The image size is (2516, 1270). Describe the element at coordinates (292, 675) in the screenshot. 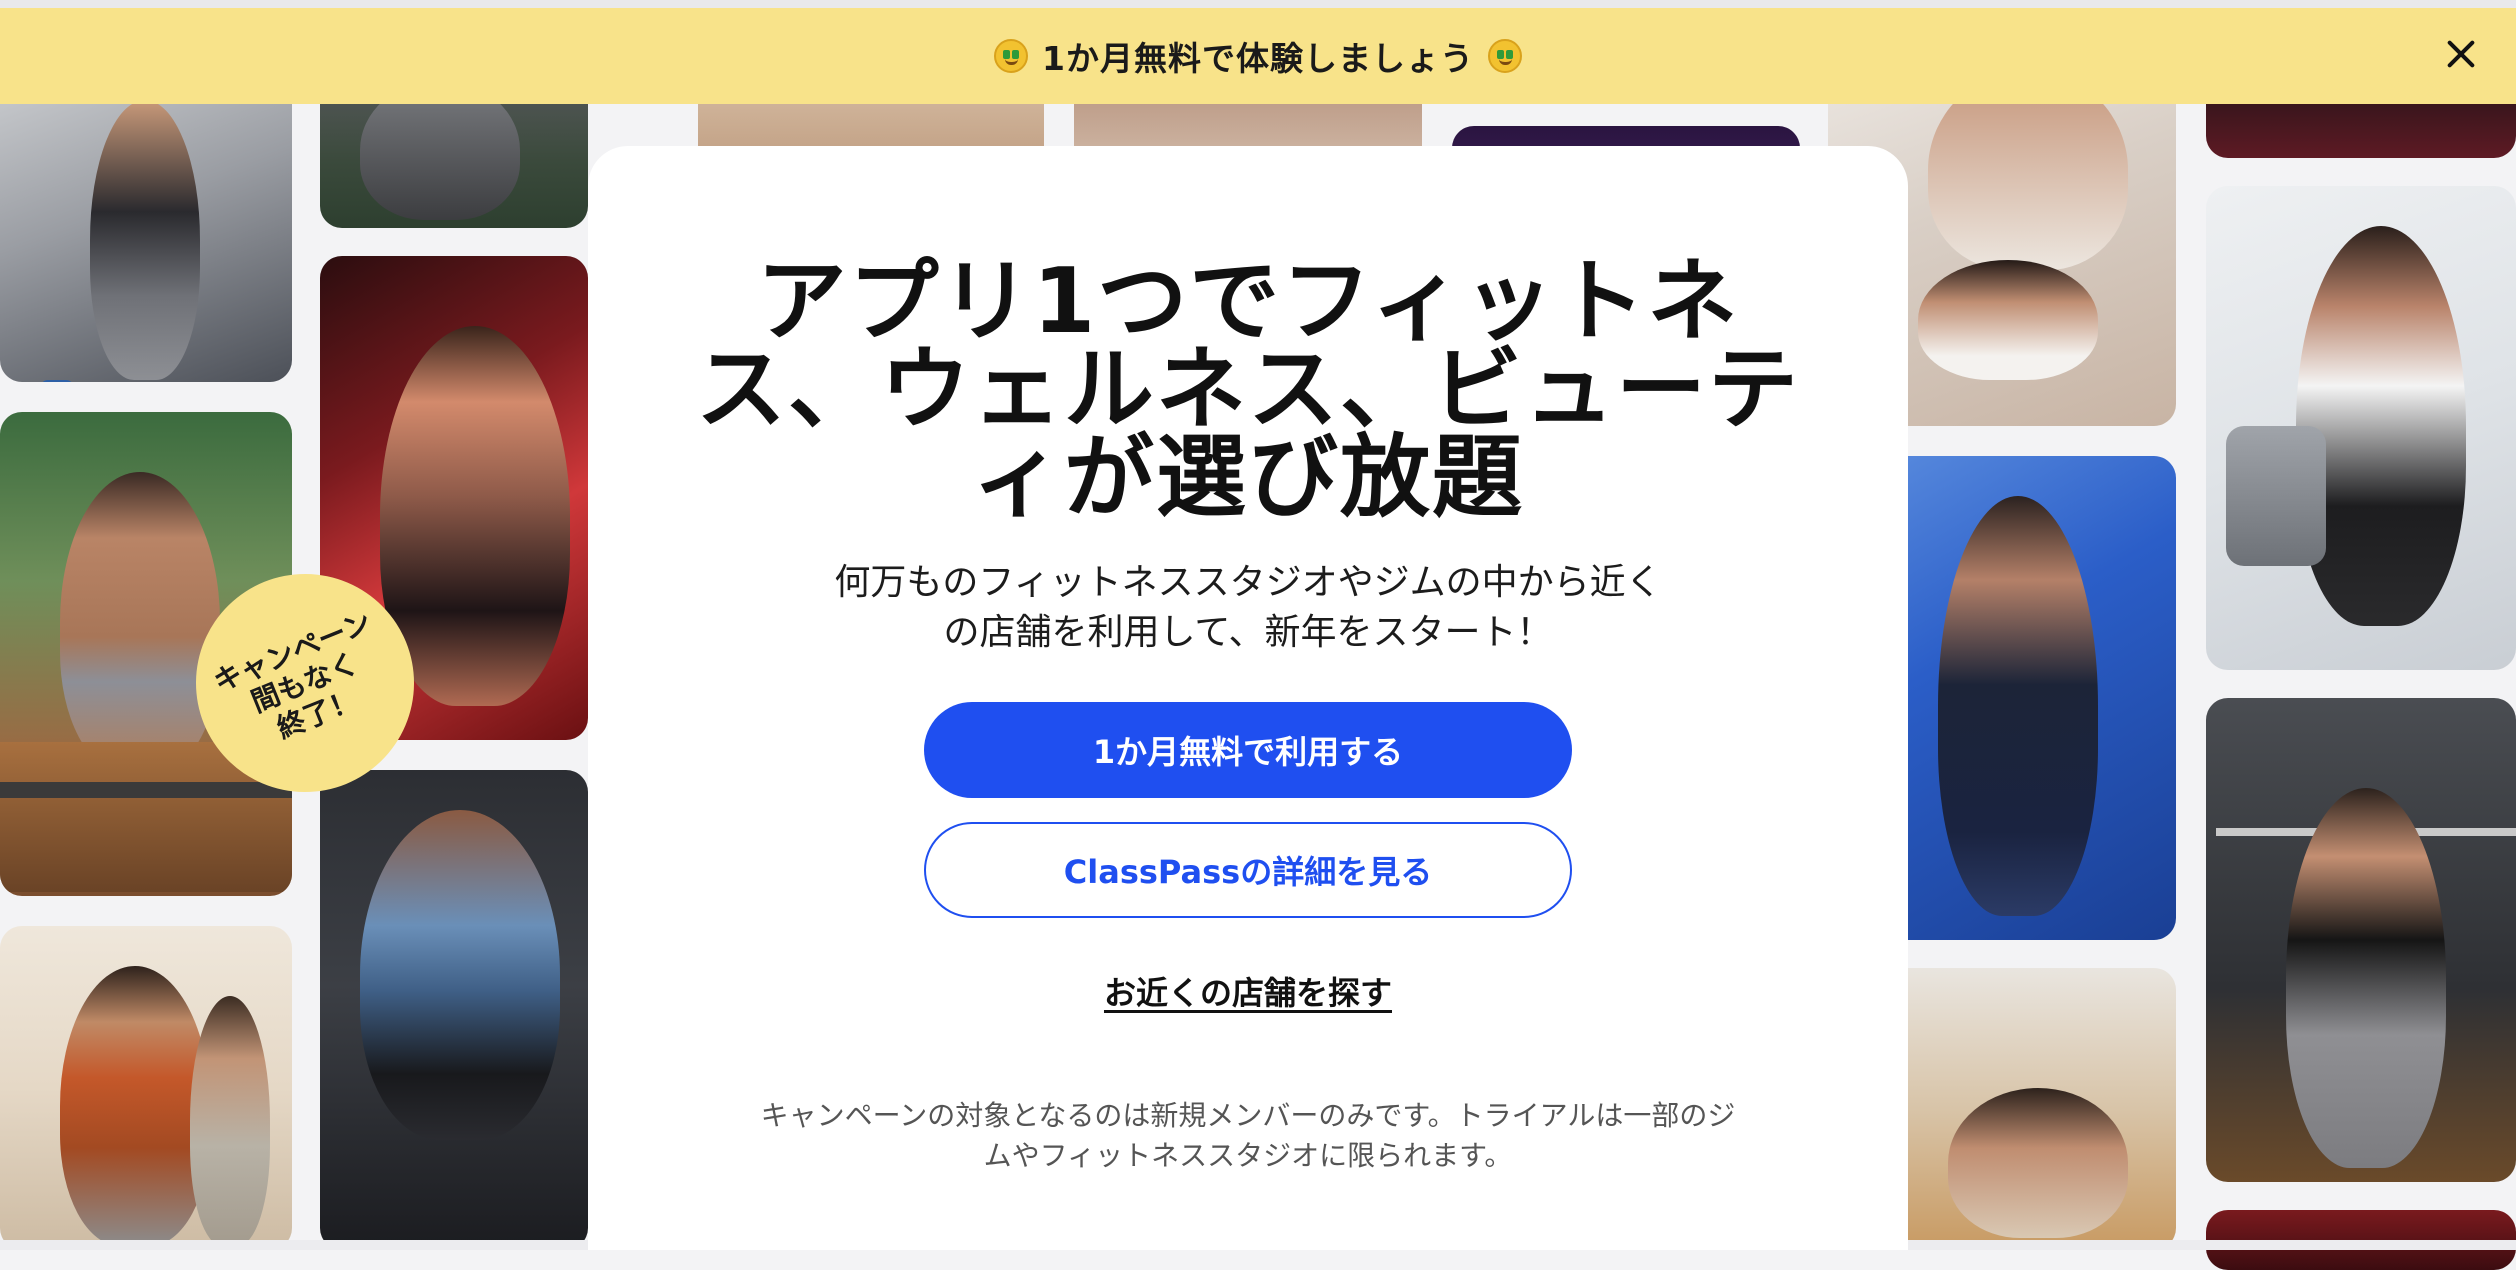

I see `campaign-badge-text: キャンペーン 間もなく 終了！` at that location.